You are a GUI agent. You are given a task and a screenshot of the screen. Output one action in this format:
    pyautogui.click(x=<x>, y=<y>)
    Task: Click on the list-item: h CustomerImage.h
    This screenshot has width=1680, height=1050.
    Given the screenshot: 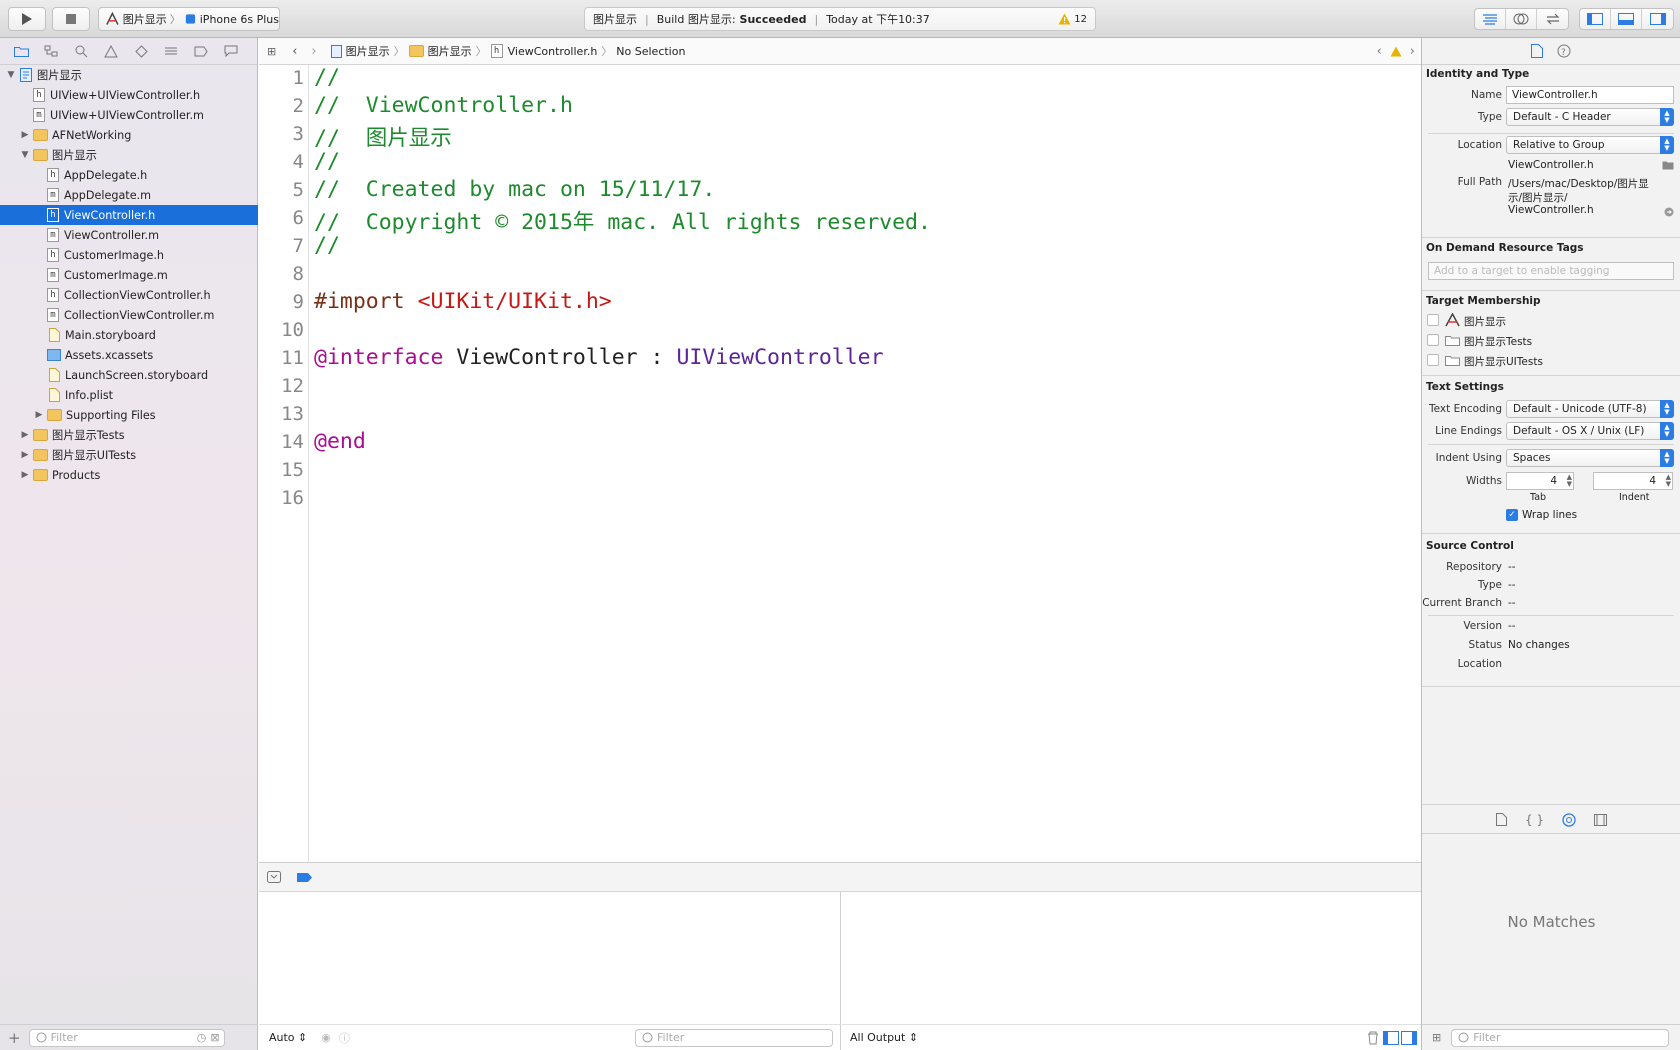 What is the action you would take?
    pyautogui.click(x=129, y=255)
    